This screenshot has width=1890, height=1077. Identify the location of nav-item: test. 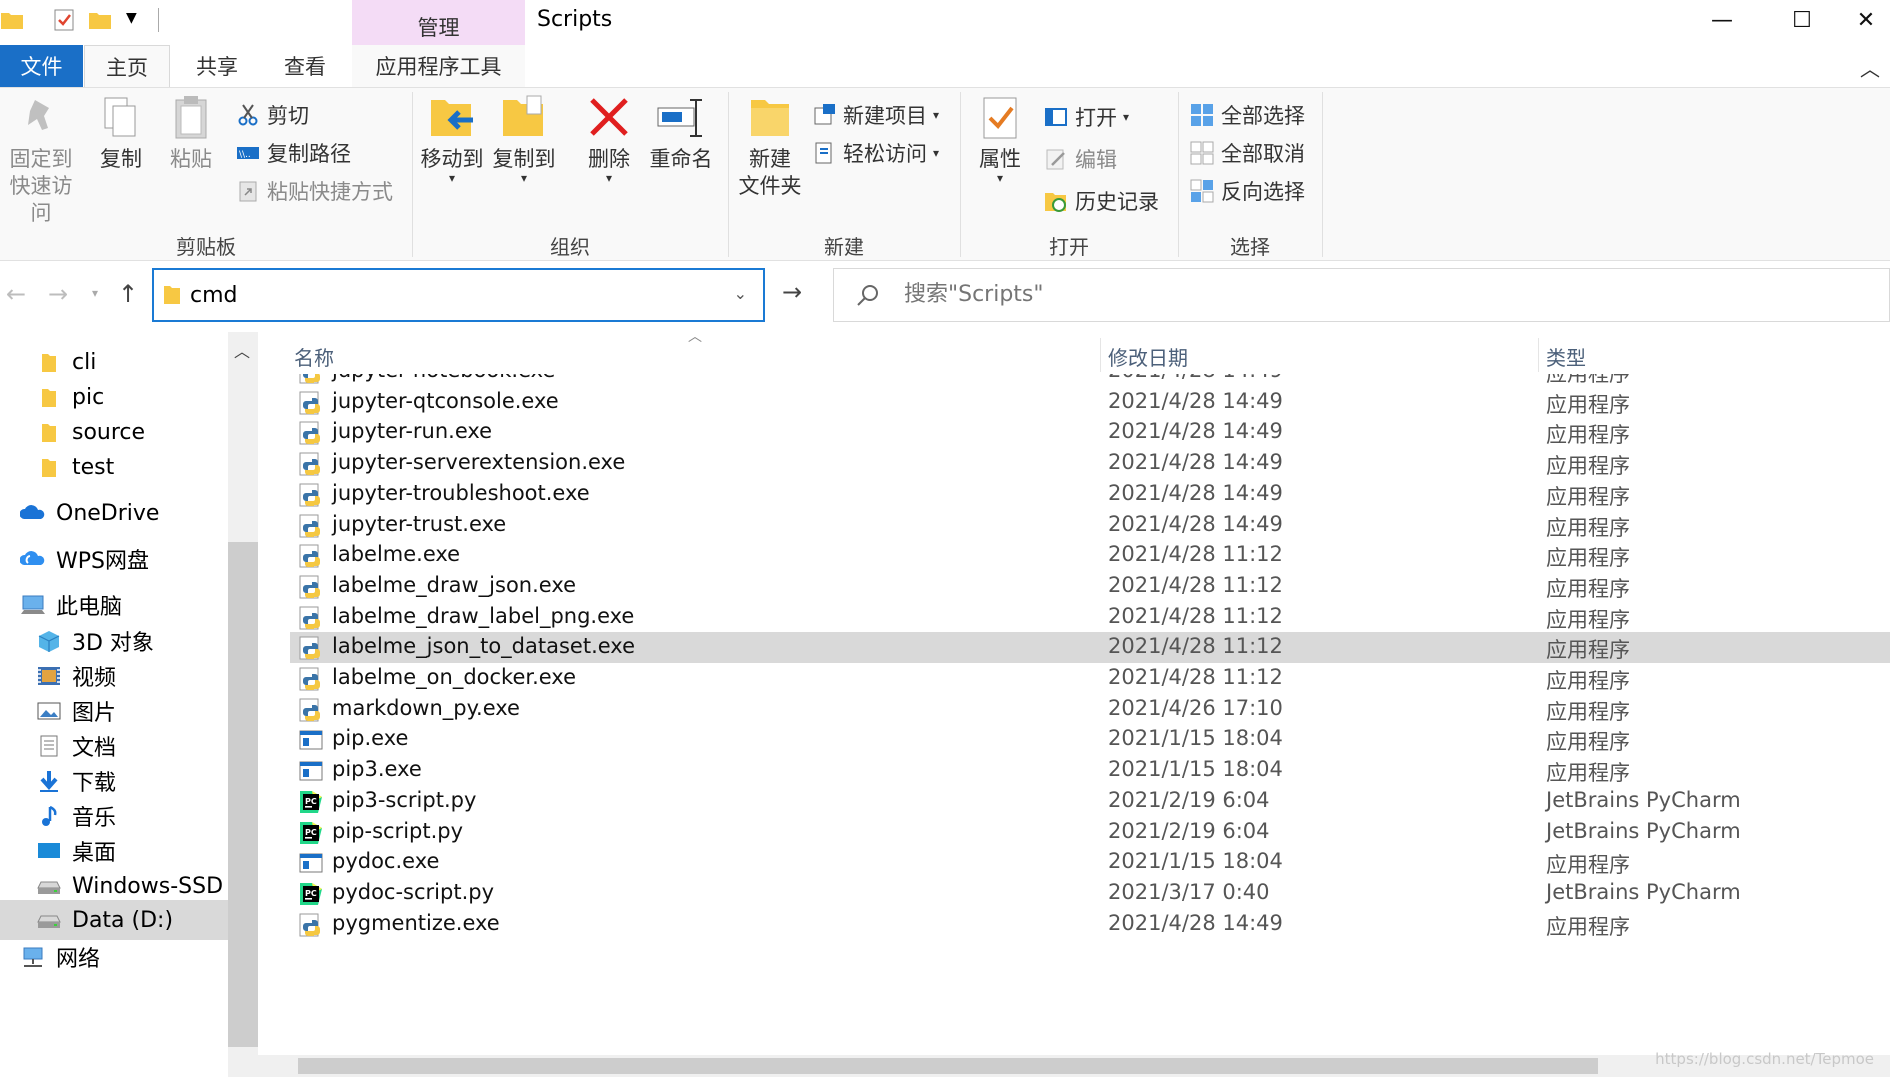
(114, 467).